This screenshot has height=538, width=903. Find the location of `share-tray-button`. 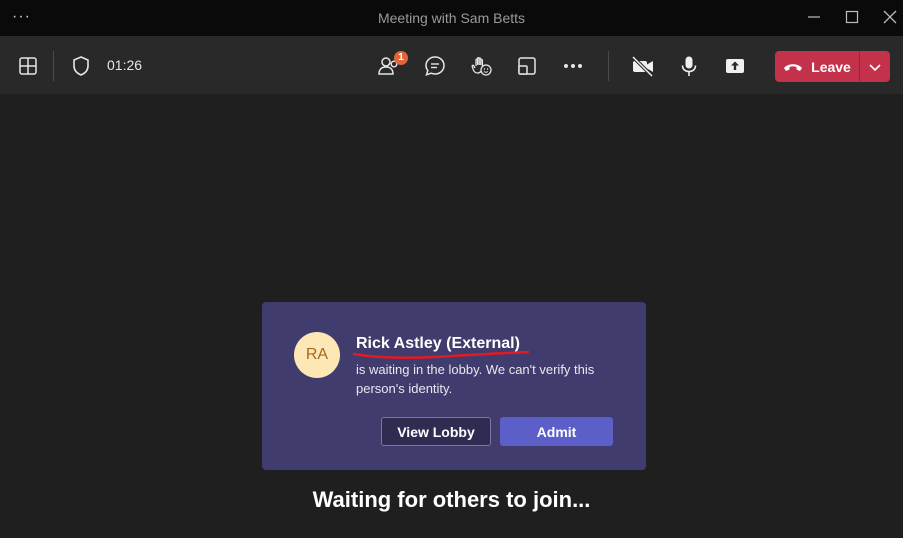

share-tray-button is located at coordinates (527, 66).